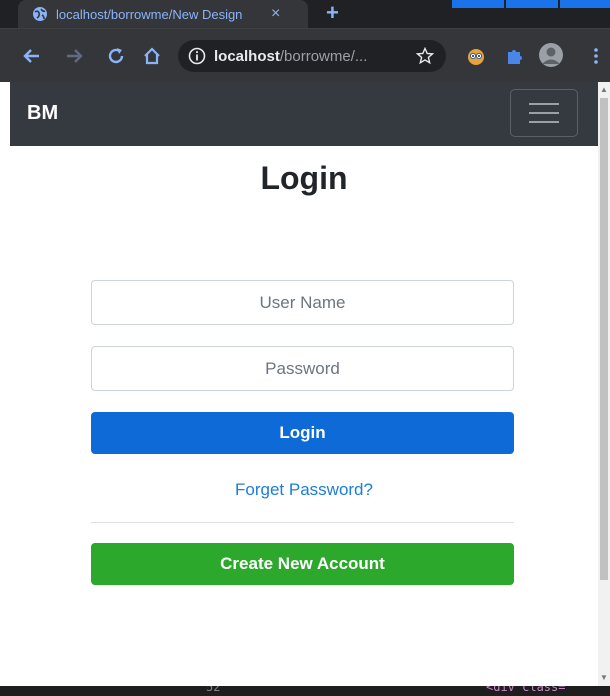 The height and width of the screenshot is (696, 610). I want to click on tab-close-button: ×, so click(275, 14).